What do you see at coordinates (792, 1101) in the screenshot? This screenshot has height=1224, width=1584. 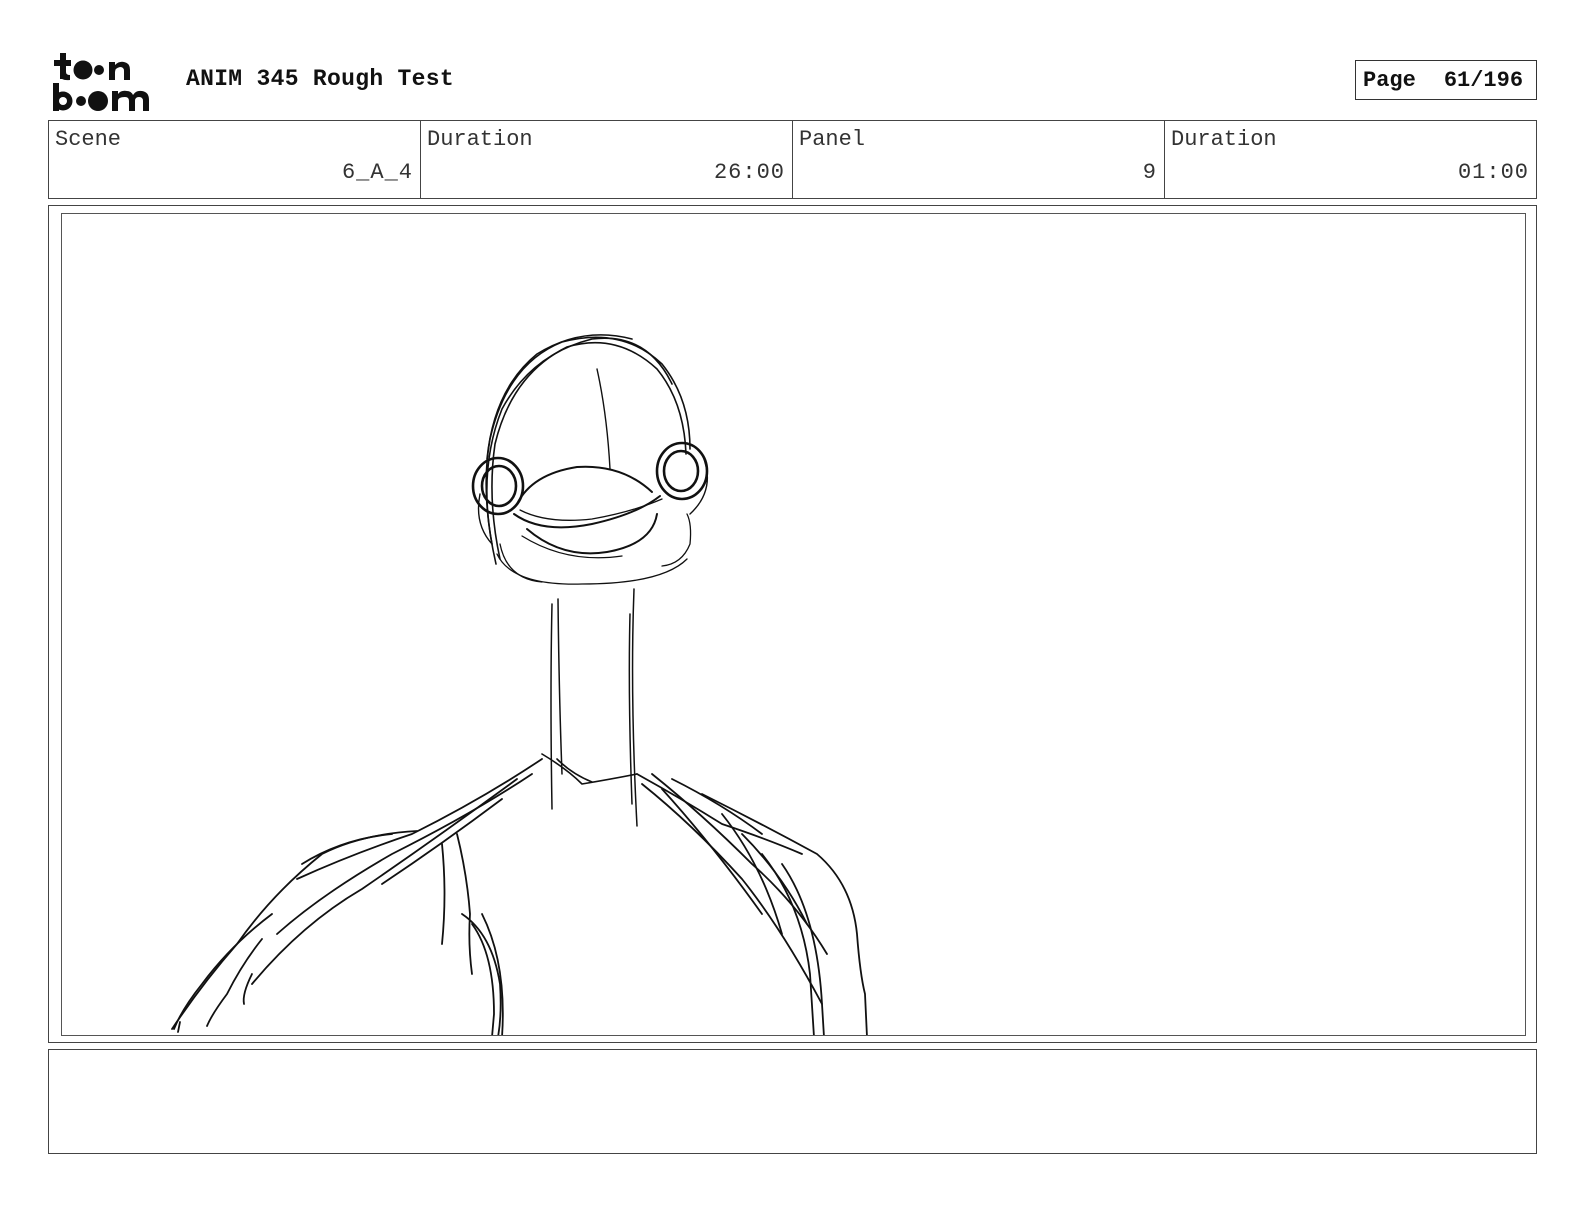 I see `notes-box` at bounding box center [792, 1101].